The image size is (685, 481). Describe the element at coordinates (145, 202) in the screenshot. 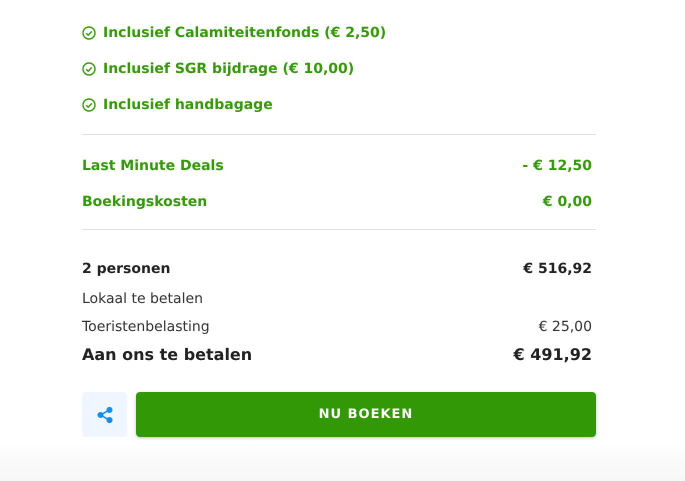

I see `discount-label: Boekingskosten` at that location.